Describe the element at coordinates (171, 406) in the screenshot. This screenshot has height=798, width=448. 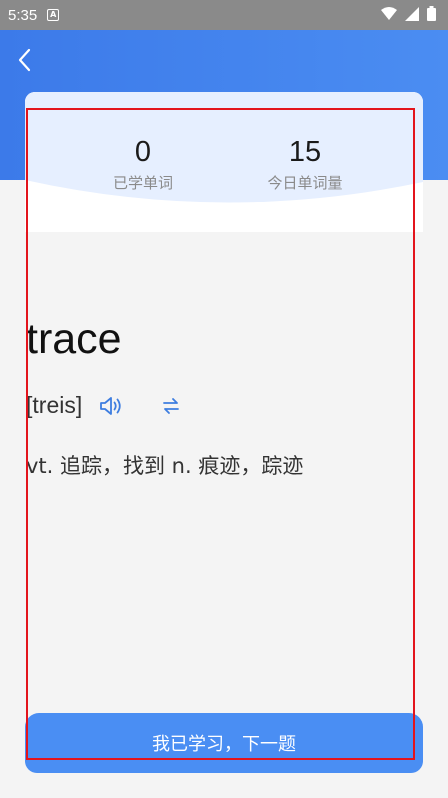
I see `swap-icon` at that location.